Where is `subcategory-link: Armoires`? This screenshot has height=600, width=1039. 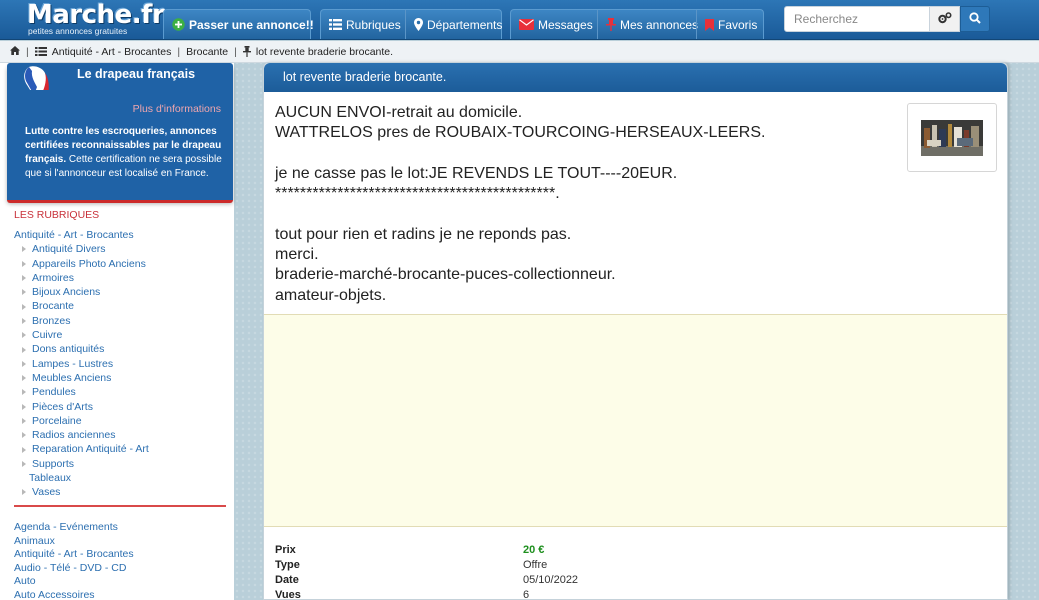 subcategory-link: Armoires is located at coordinates (121, 278).